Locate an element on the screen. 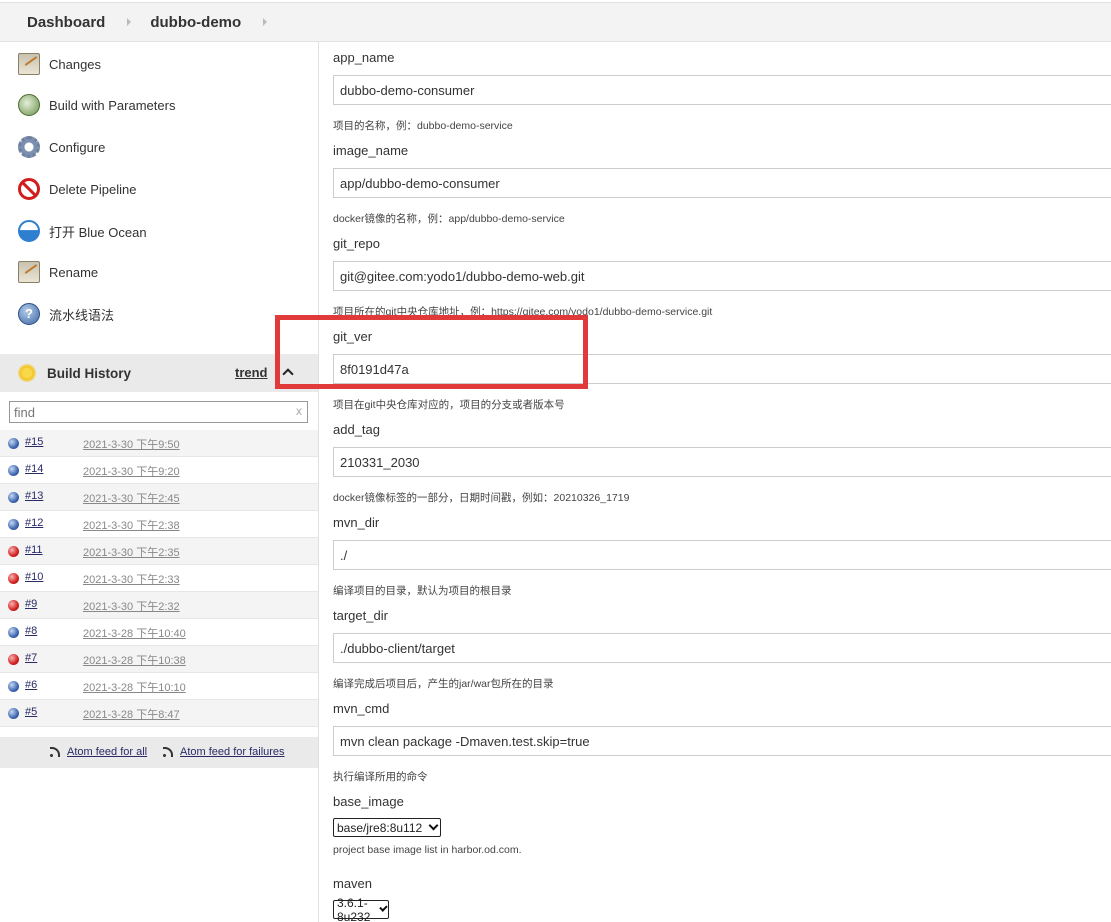 This screenshot has width=1111, height=922. param-description: 编译项目的目录，默认为项目的根目录 is located at coordinates (422, 591).